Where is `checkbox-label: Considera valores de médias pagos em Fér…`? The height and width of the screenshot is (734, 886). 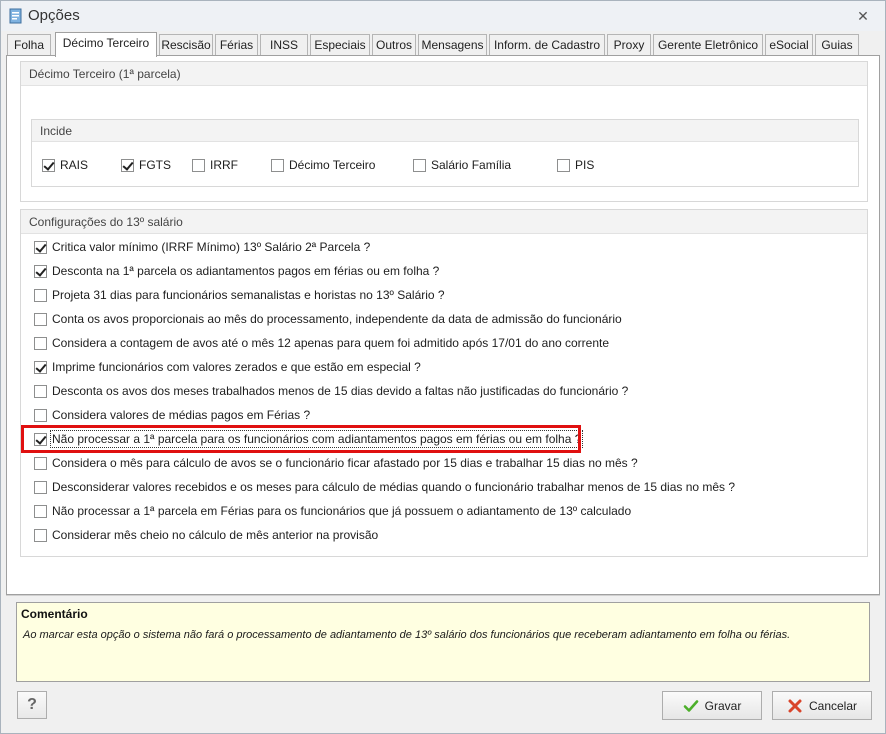
checkbox-label: Considera valores de médias pagos em Fér… is located at coordinates (181, 415).